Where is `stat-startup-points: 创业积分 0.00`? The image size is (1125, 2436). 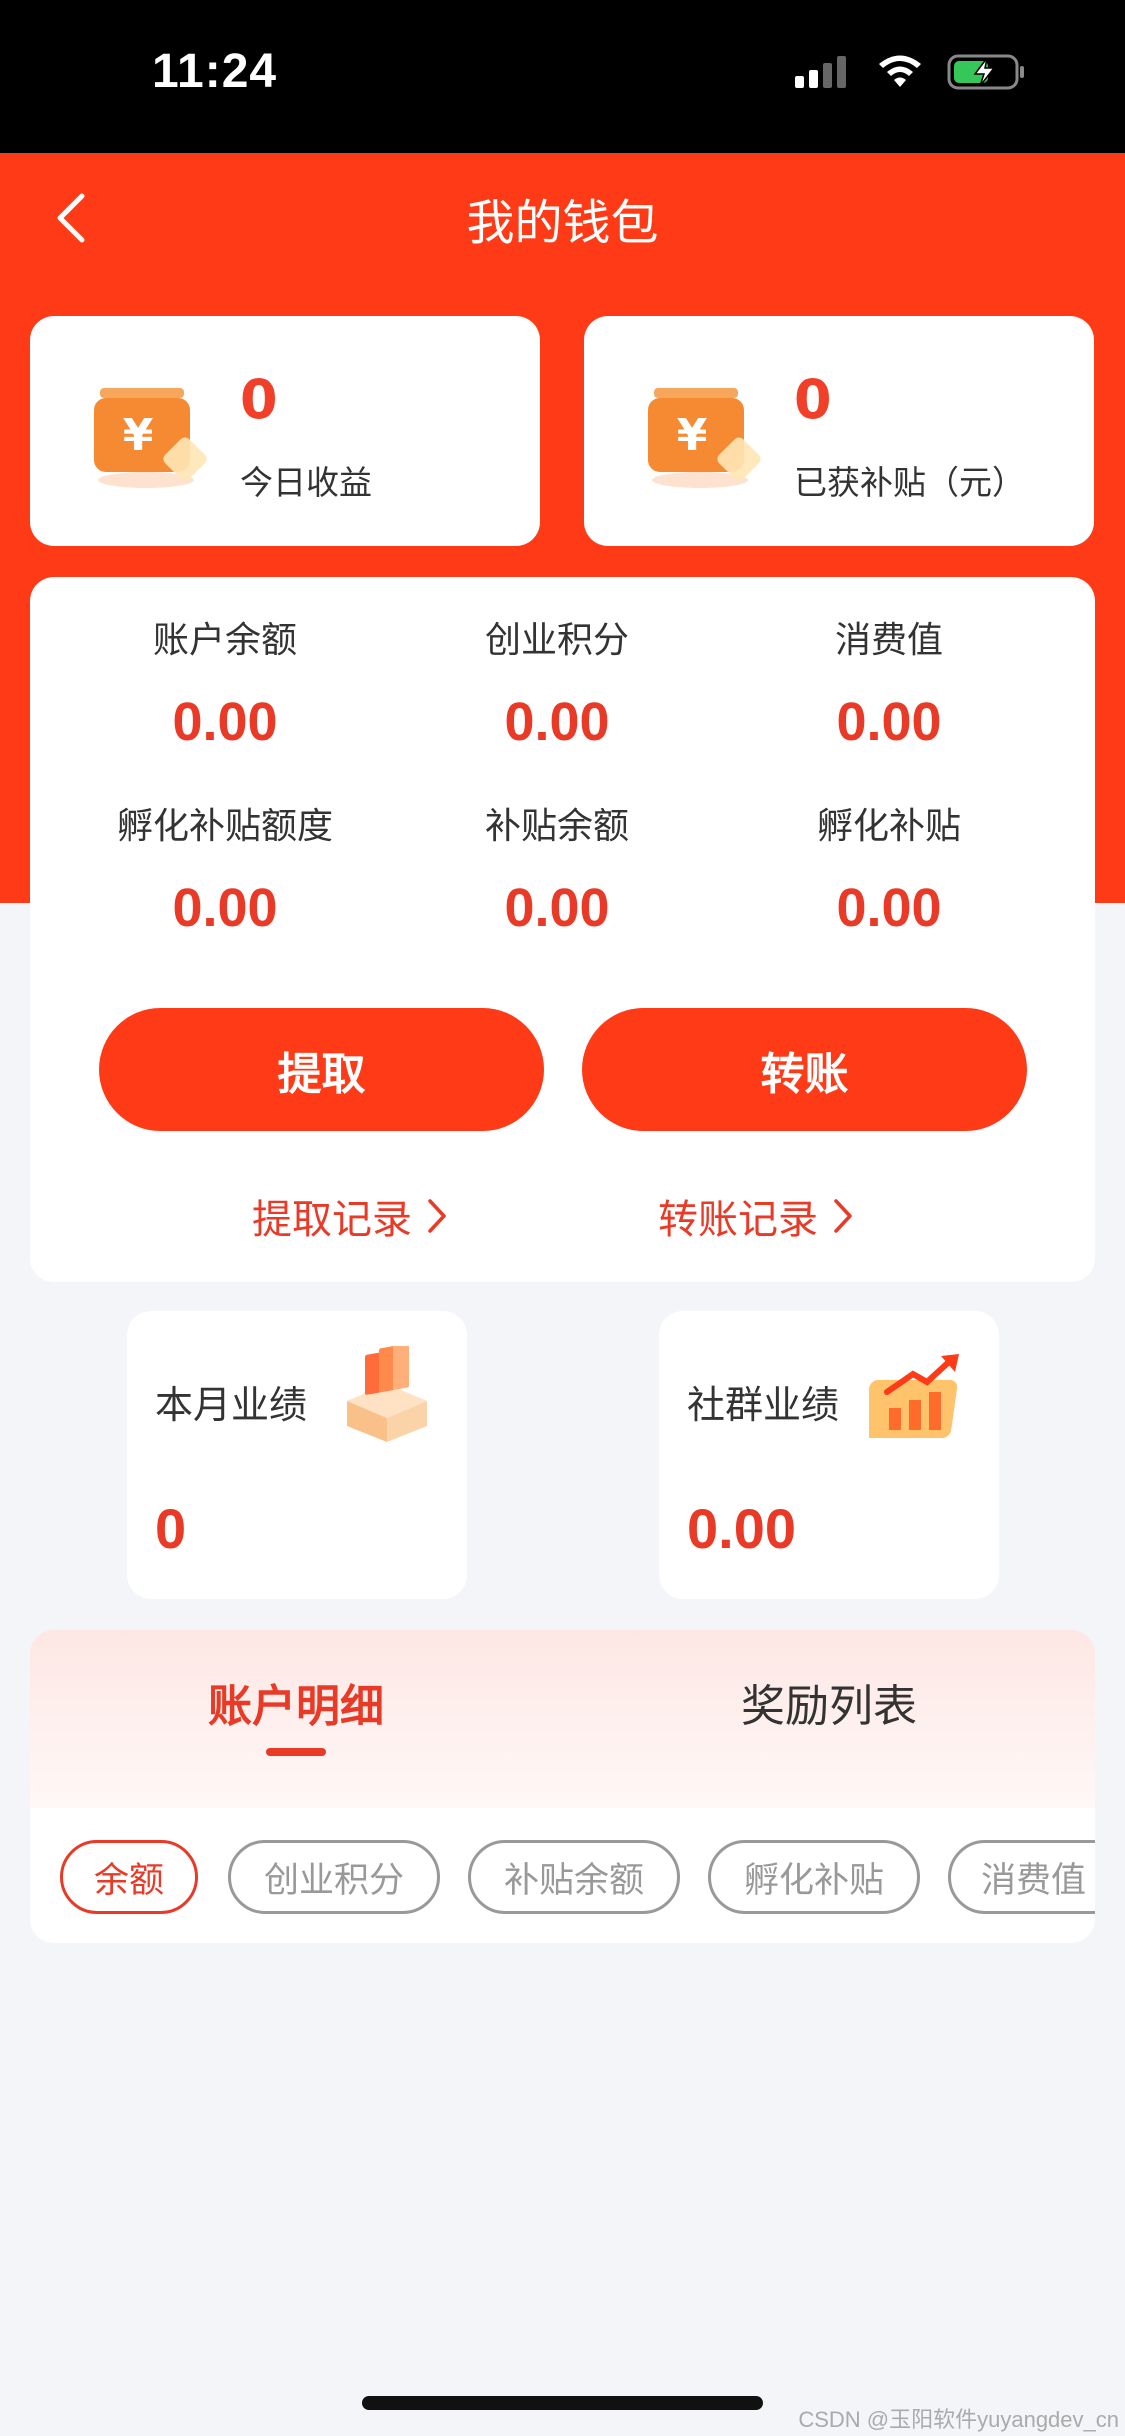 stat-startup-points: 创业积分 0.00 is located at coordinates (557, 682).